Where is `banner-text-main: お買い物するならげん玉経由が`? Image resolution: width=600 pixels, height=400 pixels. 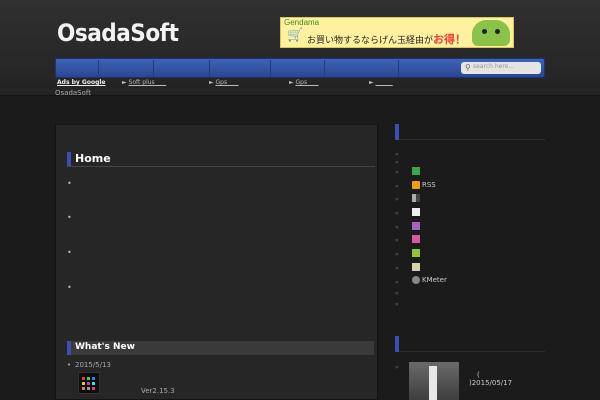 banner-text-main: お買い物するならげん玉経由が is located at coordinates (370, 40).